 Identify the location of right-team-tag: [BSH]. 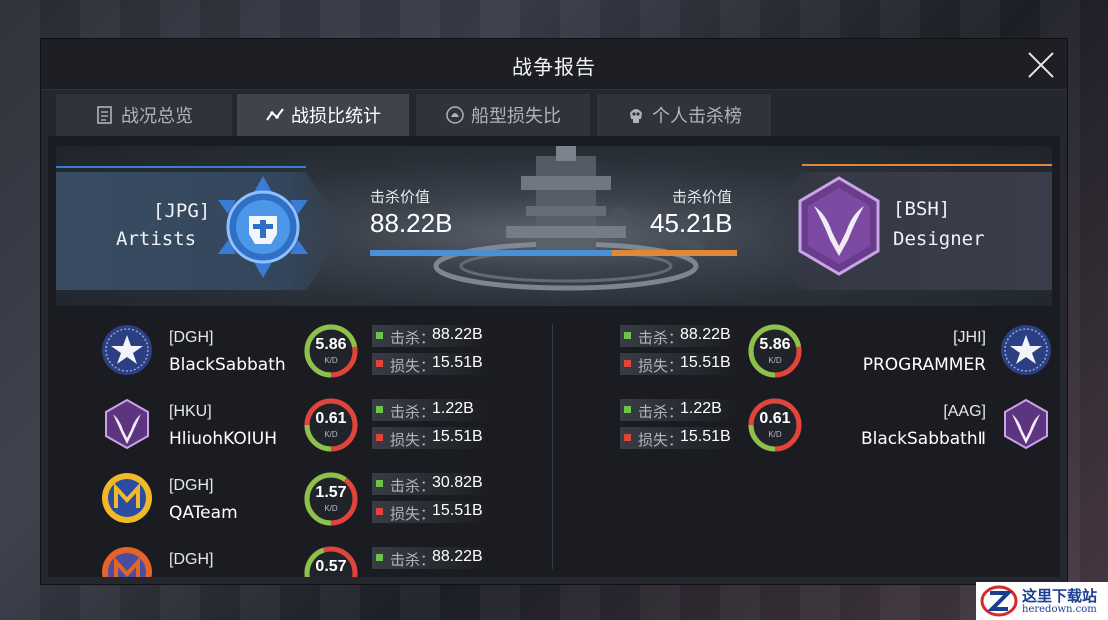
(922, 209).